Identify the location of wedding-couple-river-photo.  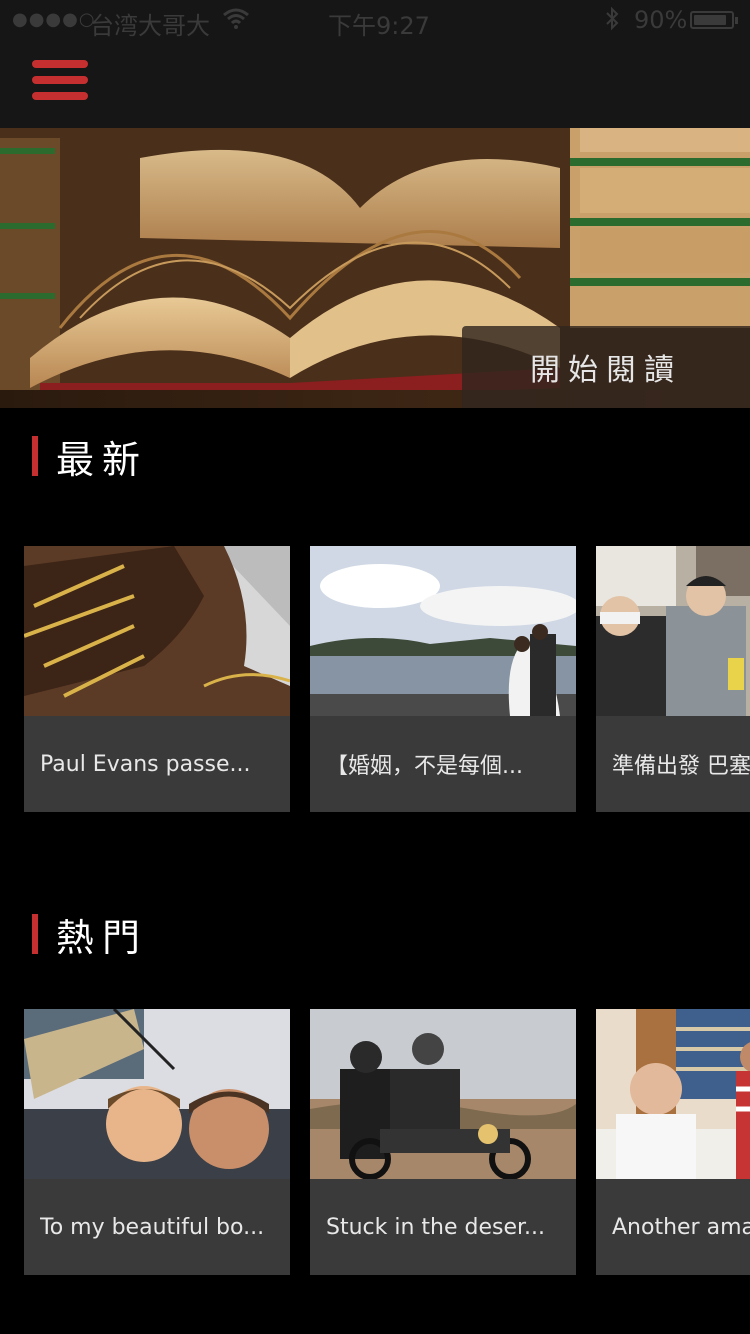
(443, 631).